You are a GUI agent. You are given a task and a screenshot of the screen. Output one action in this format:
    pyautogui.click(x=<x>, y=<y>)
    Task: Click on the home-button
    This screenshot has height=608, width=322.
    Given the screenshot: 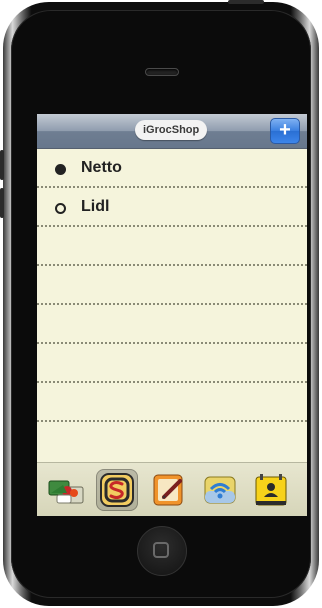 What is the action you would take?
    pyautogui.click(x=162, y=551)
    